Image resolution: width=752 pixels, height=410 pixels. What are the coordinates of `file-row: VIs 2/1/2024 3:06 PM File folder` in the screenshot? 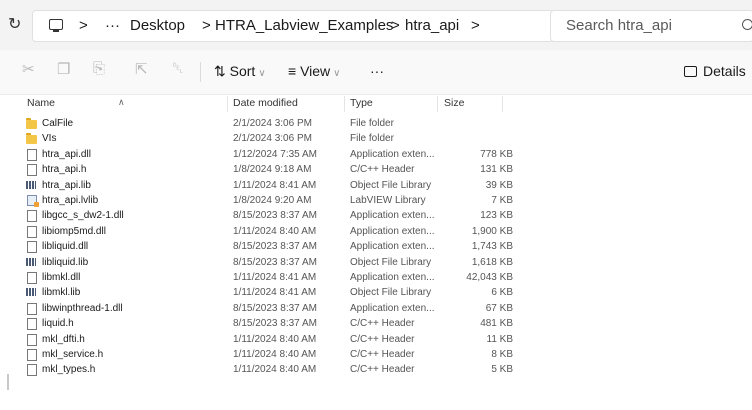 It's located at (383, 138).